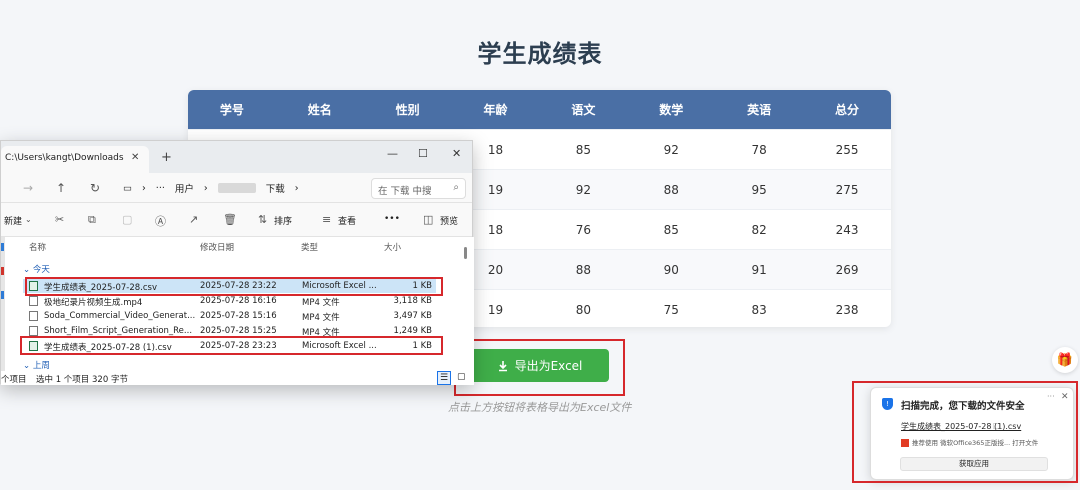  Describe the element at coordinates (160, 188) in the screenshot. I see `ellipsis-icon: ···` at that location.